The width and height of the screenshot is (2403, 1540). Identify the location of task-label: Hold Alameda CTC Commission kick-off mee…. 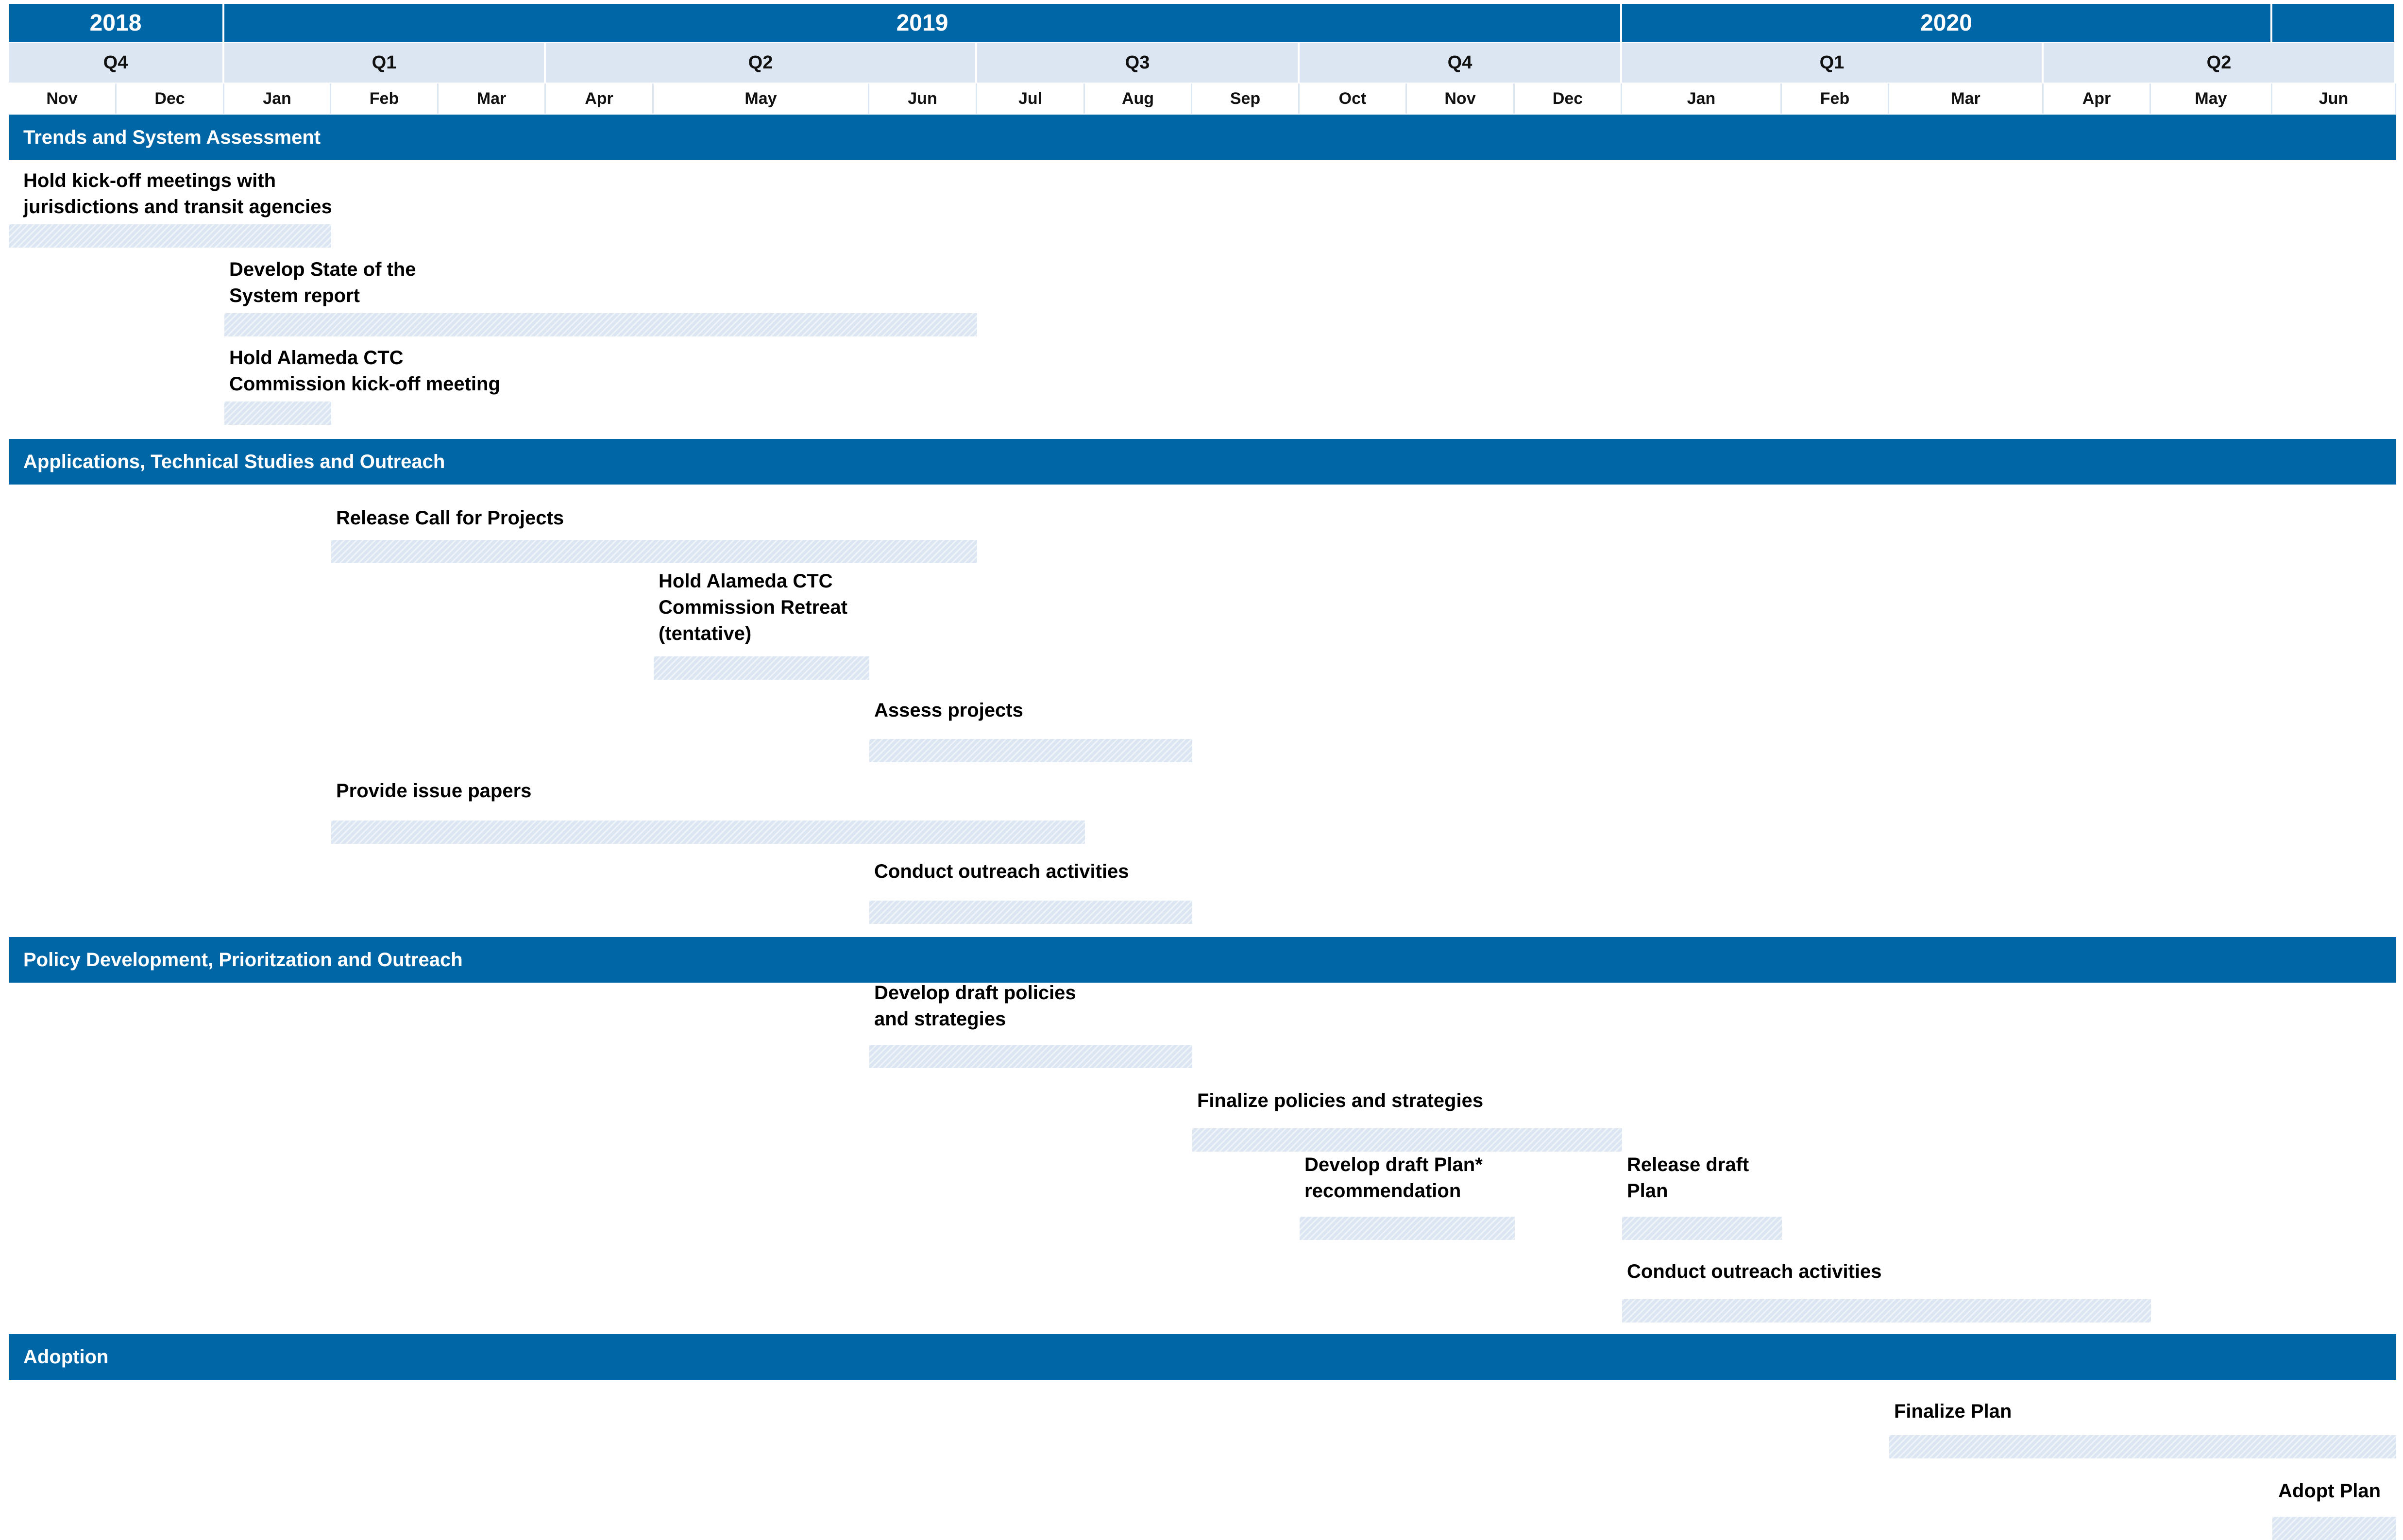
(364, 371).